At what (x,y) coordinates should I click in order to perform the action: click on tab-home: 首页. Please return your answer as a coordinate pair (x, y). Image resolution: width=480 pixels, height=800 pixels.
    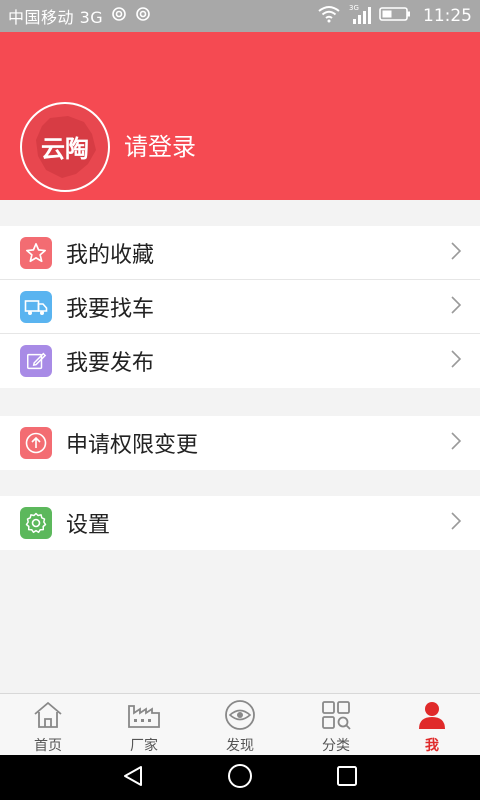
    Looking at the image, I should click on (48, 724).